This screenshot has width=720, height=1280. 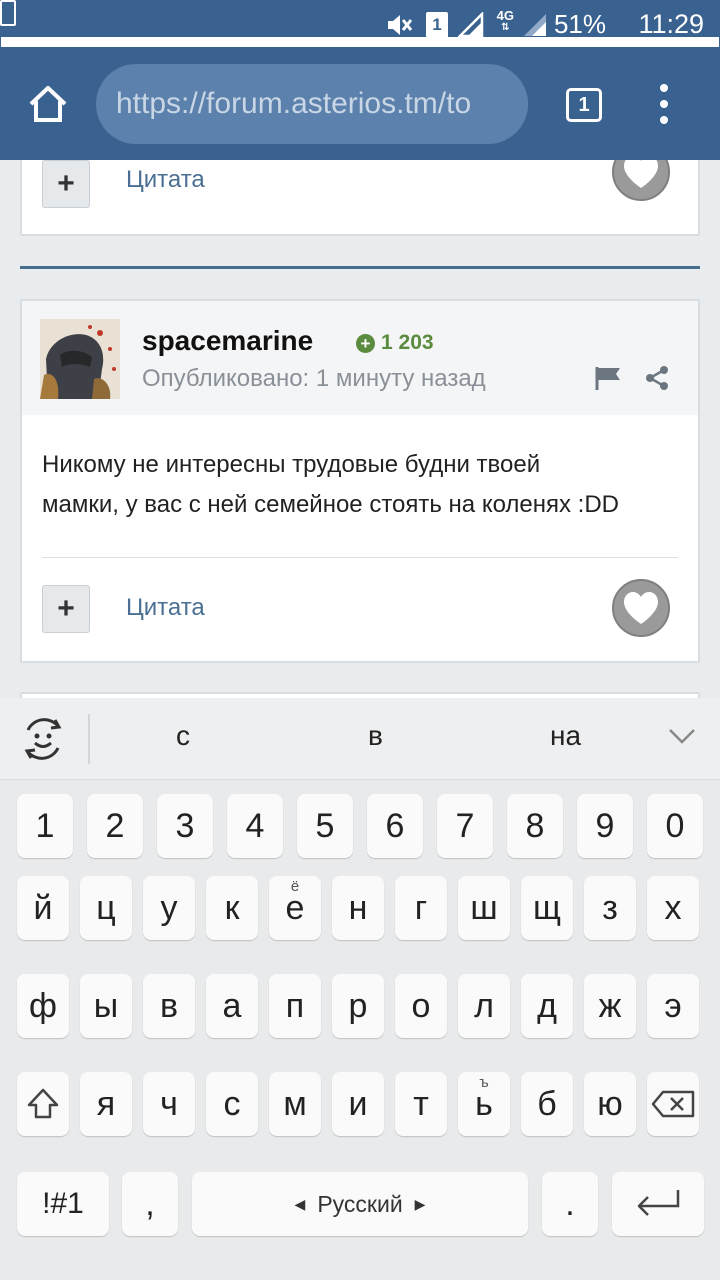 What do you see at coordinates (421, 1104) in the screenshot?
I see `key-letter: т` at bounding box center [421, 1104].